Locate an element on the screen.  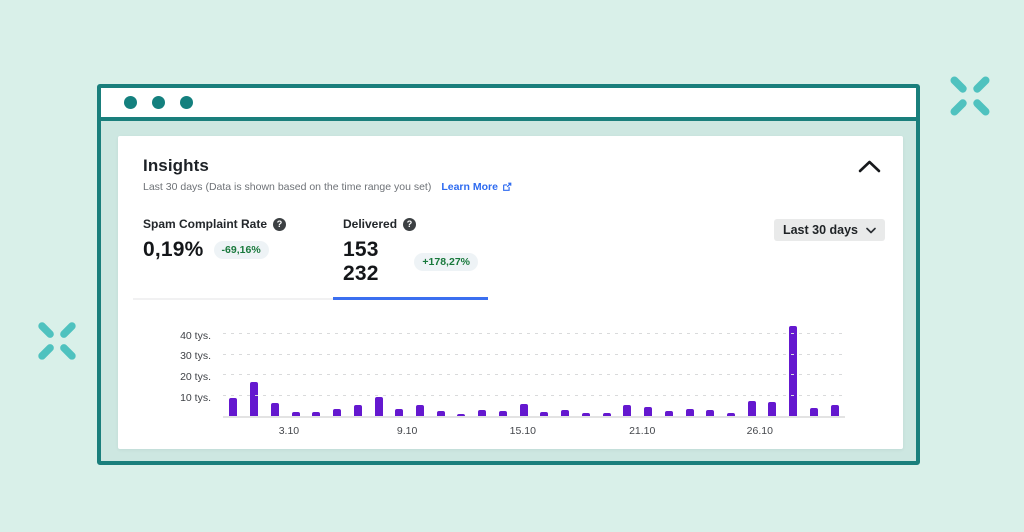
chart-bars is located at coordinates (534, 368).